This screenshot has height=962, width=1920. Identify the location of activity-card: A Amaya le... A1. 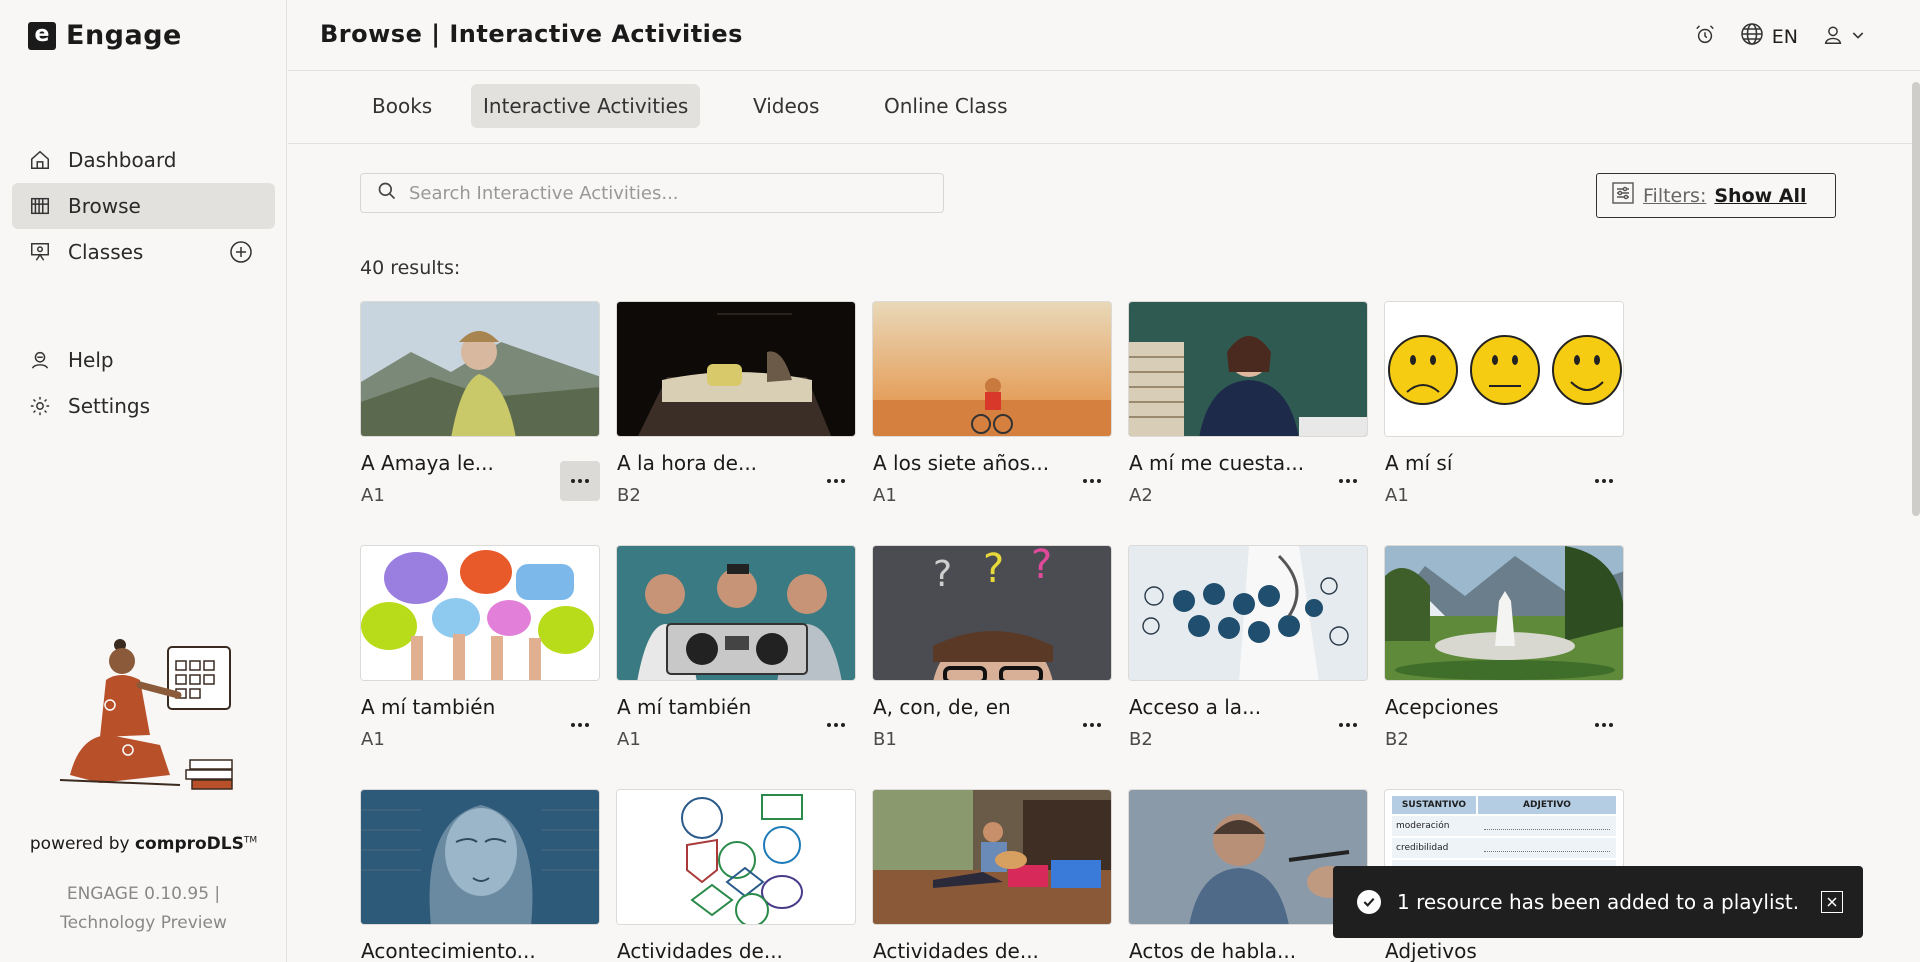
(480, 403).